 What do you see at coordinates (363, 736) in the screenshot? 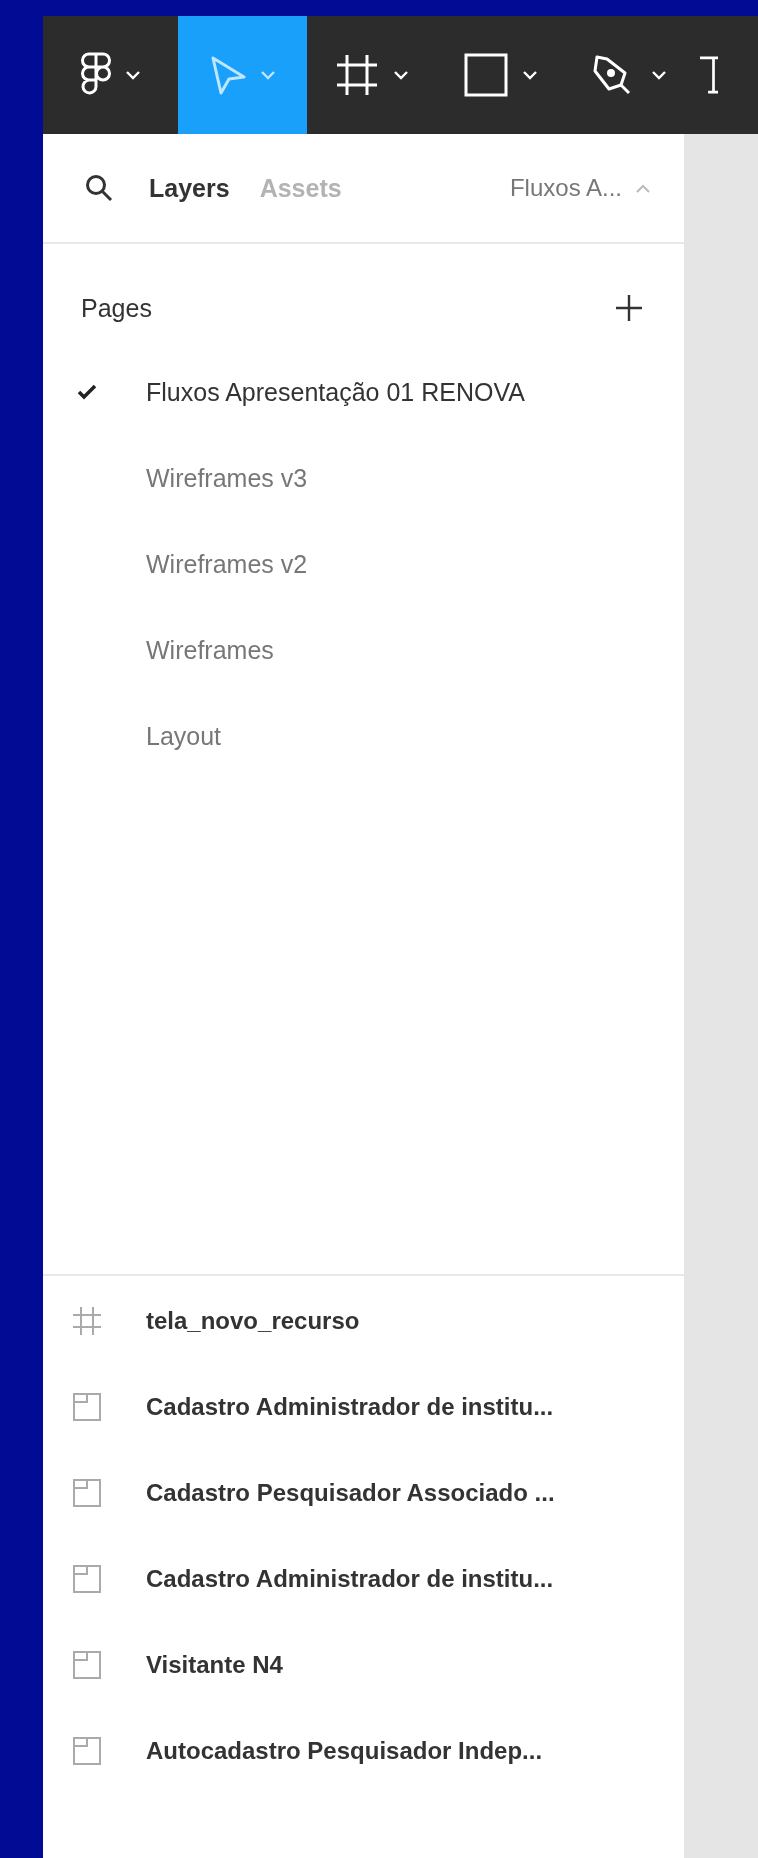
I see `page-item: Layout` at bounding box center [363, 736].